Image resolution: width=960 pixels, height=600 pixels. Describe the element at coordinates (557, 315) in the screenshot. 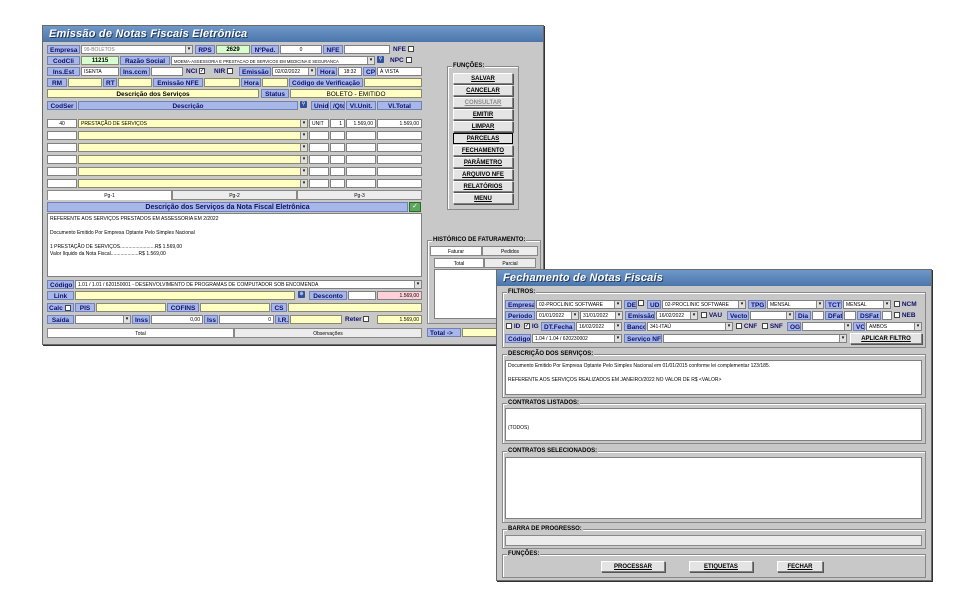

I see `periodo-start-date: 01/01/2022 ▾` at that location.